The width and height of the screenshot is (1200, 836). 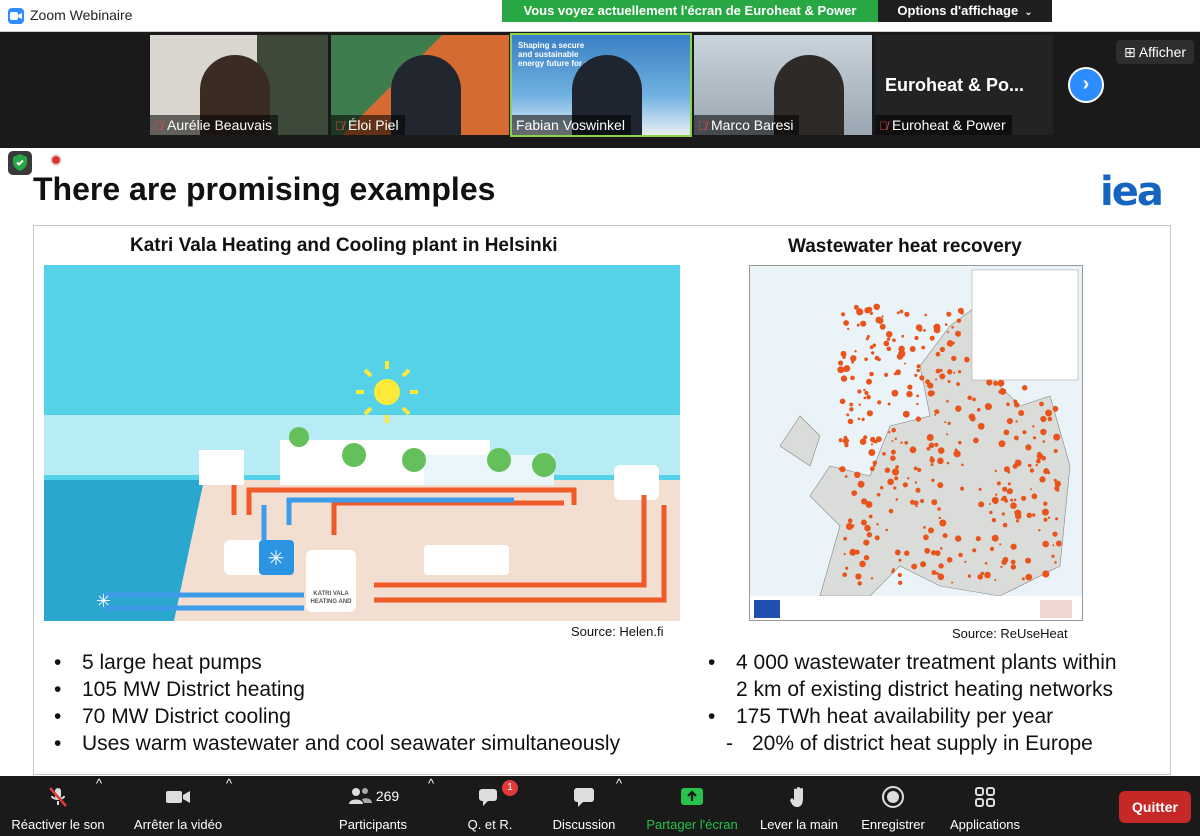 I want to click on zoom-app-icon, so click(x=16, y=16).